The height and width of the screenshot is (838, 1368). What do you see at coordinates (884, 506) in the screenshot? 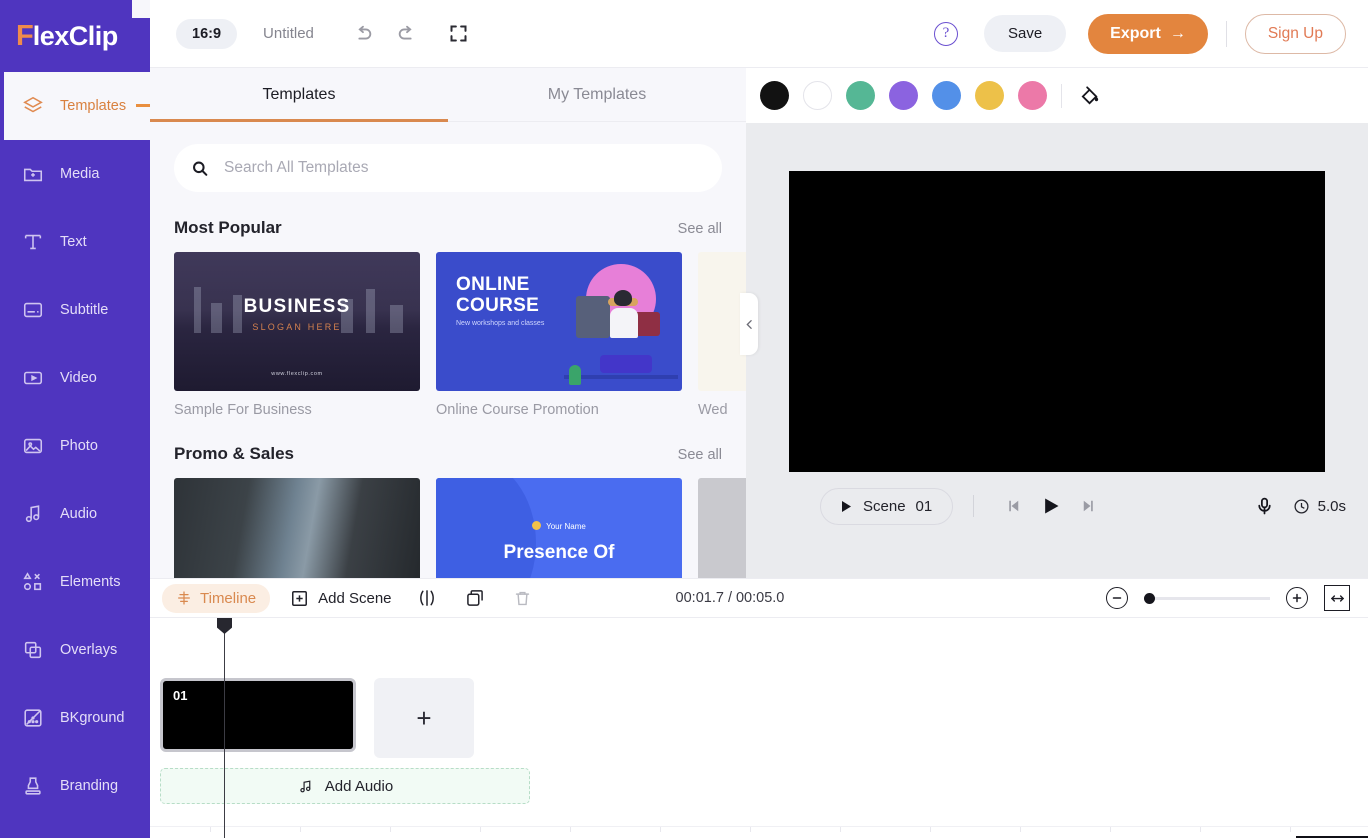
I see `scene-label: Scene` at bounding box center [884, 506].